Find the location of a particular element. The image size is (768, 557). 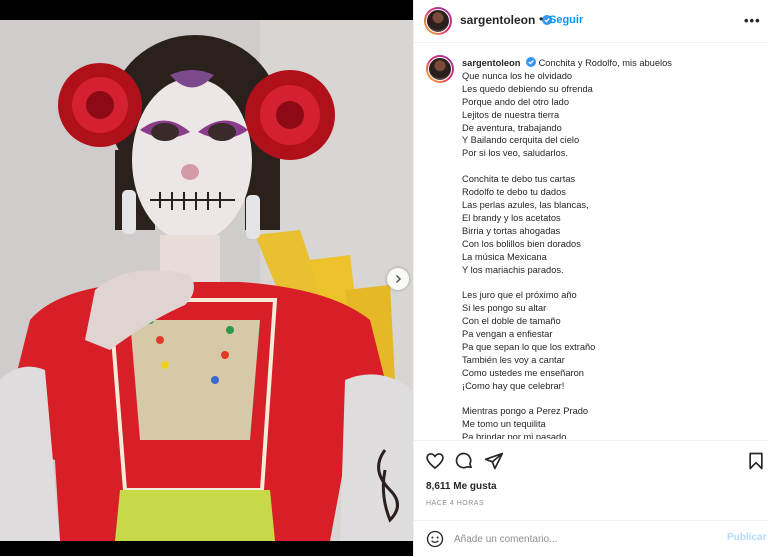

next-image-button is located at coordinates (398, 279).